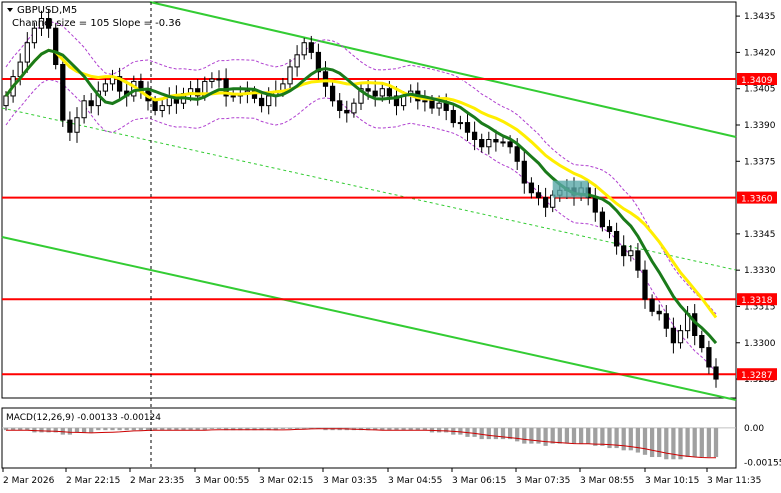 This screenshot has height=493, width=781. I want to click on symbol-label: GBPUSD,M5, so click(47, 10).